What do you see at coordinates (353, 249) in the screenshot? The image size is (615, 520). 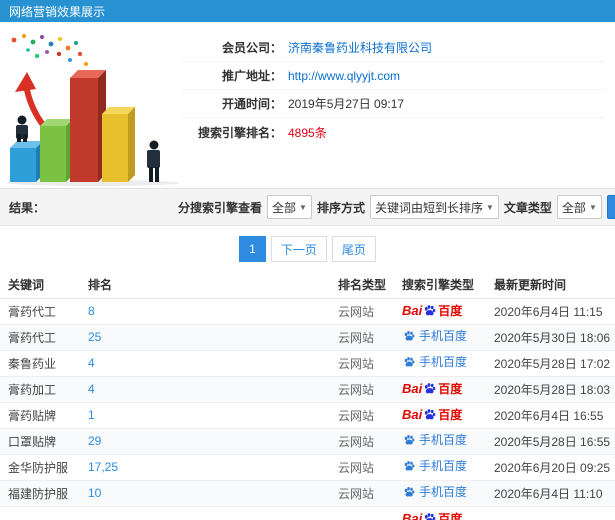 I see `last-page-button: 尾页` at bounding box center [353, 249].